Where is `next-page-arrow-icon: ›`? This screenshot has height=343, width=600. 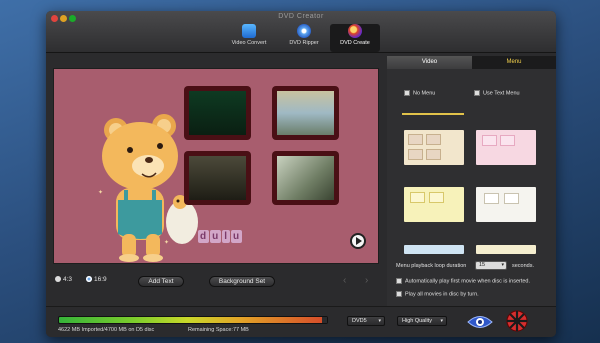
next-page-arrow-icon: › is located at coordinates (366, 280).